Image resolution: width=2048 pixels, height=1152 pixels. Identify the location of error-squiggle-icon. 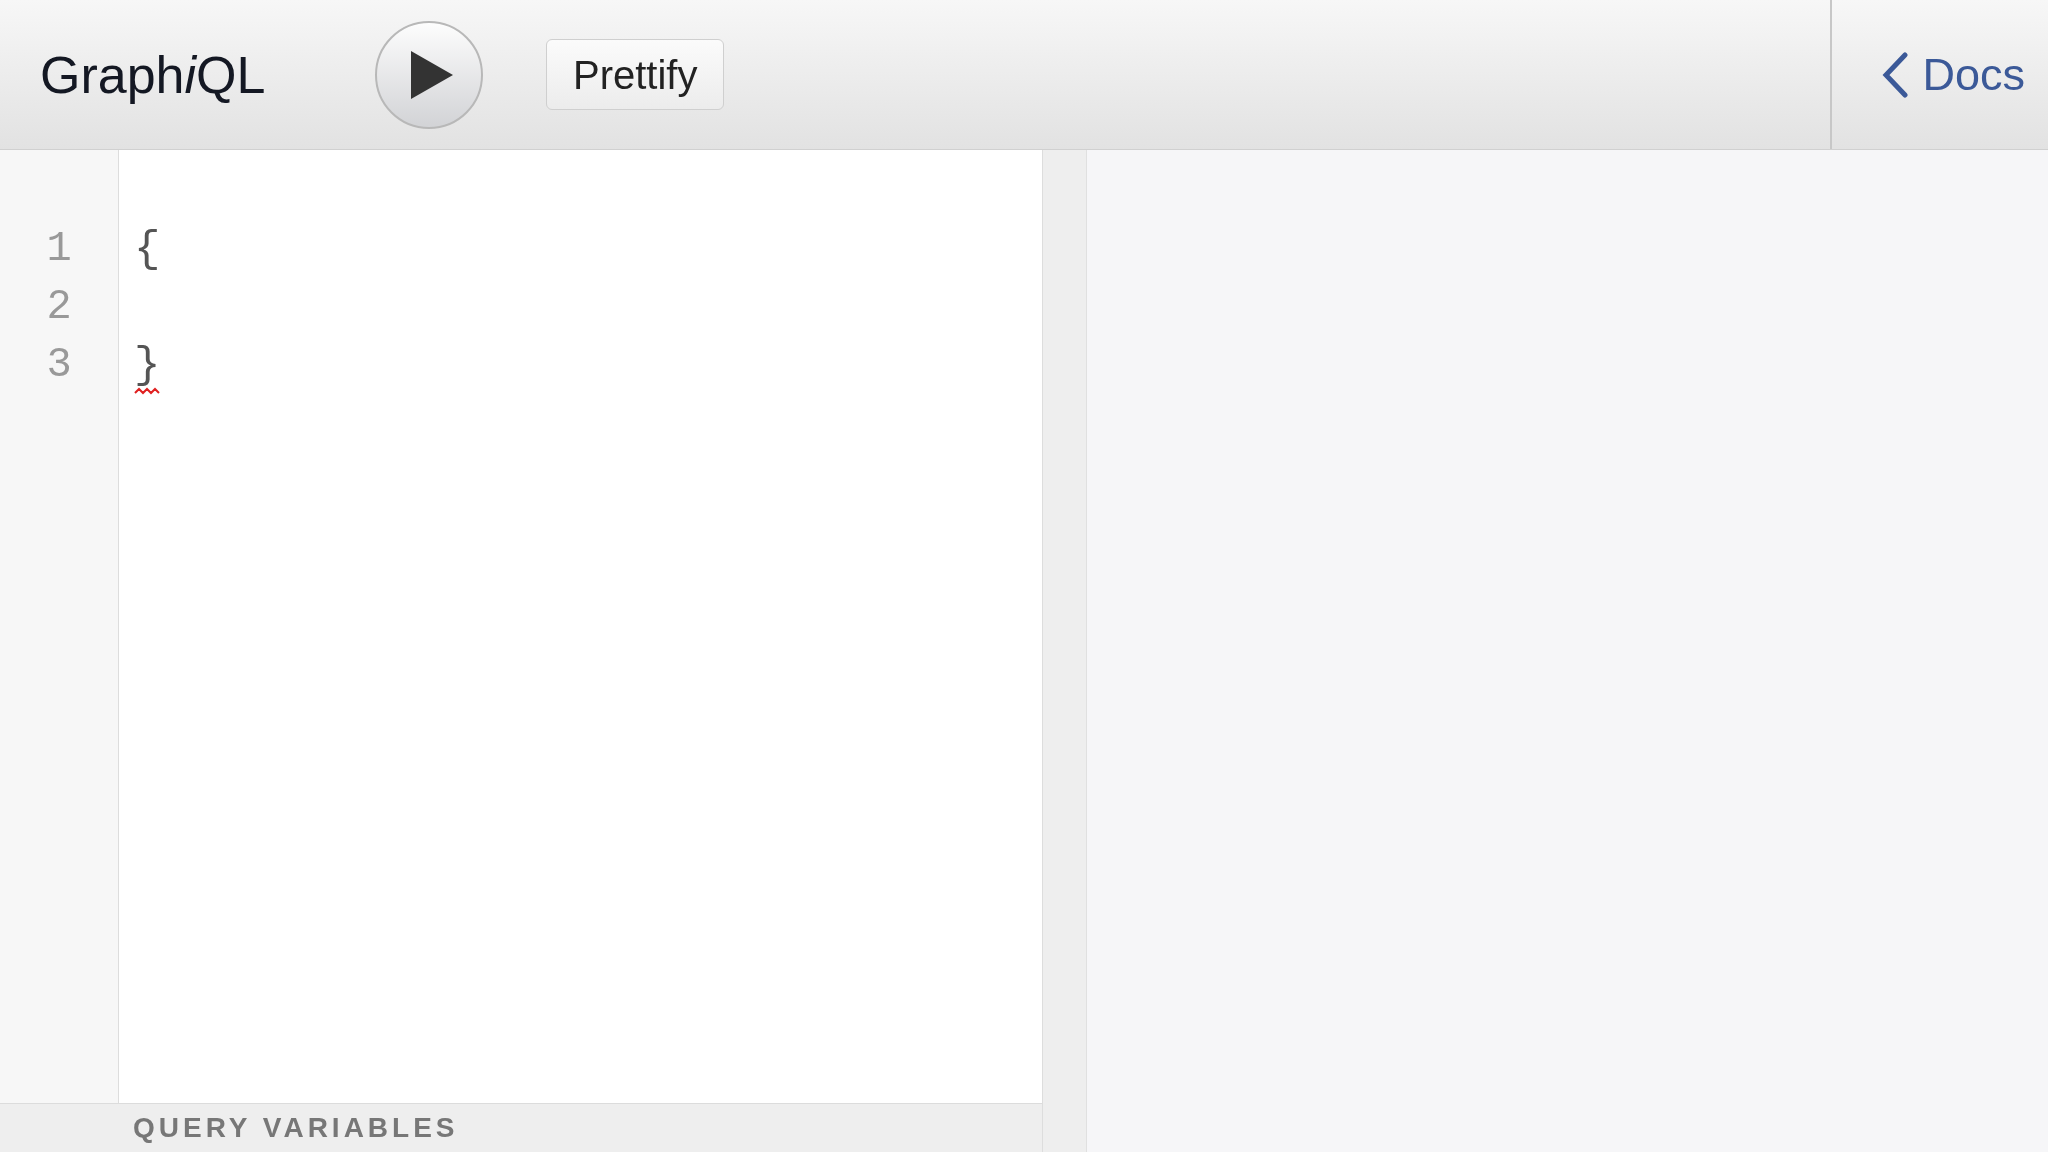
(148, 391).